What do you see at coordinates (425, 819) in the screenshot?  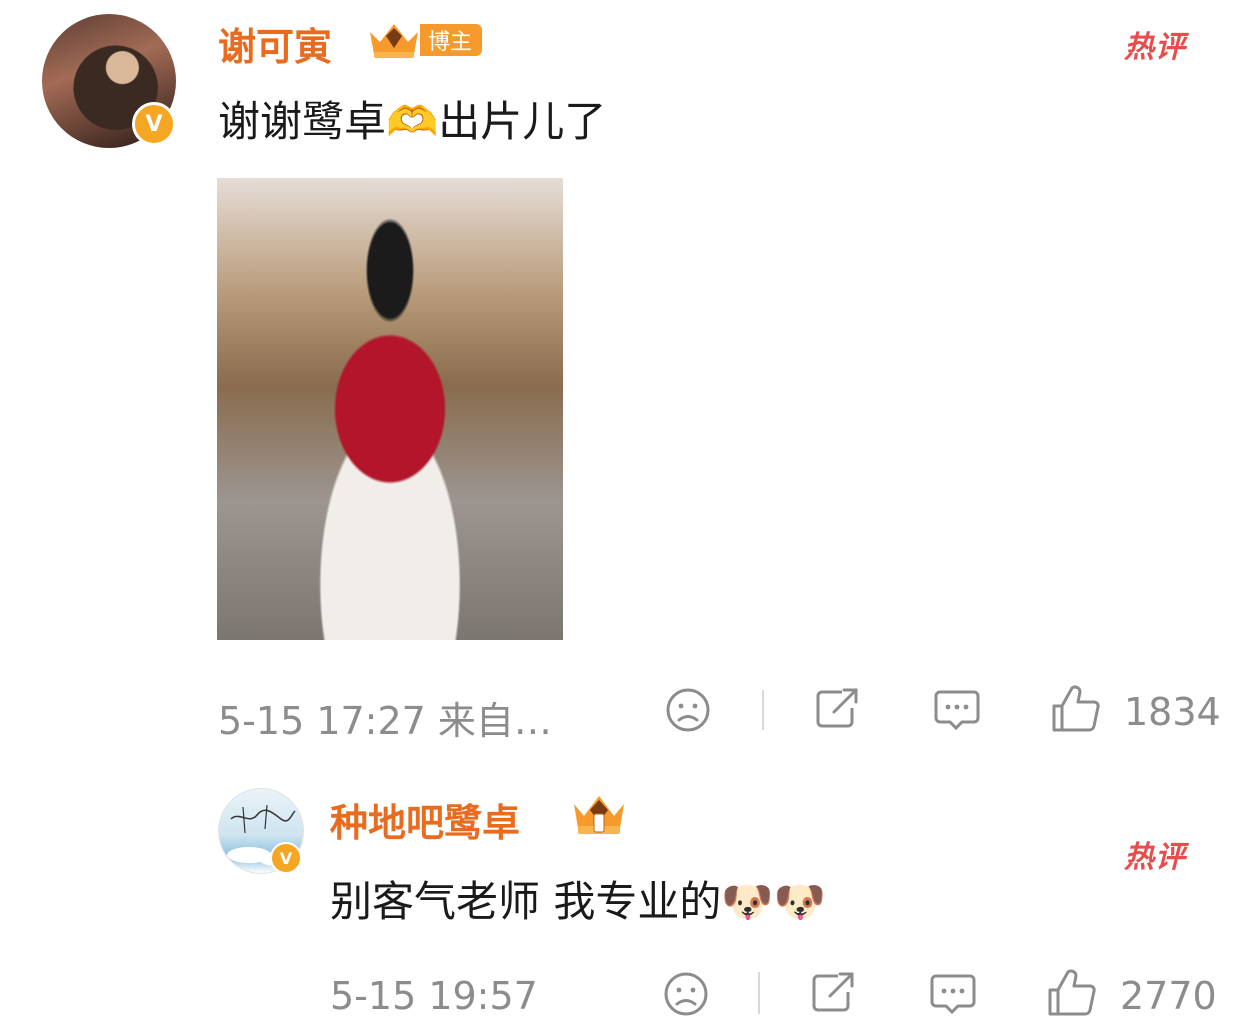 I see `username: 种地吧鹭卓` at bounding box center [425, 819].